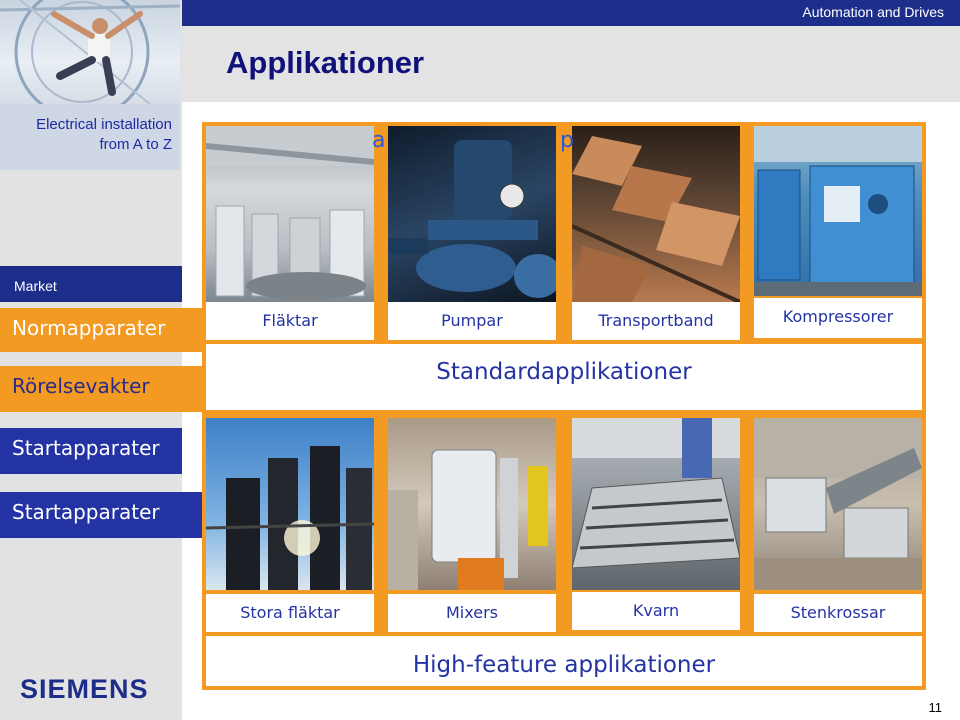 The width and height of the screenshot is (960, 720). What do you see at coordinates (84, 689) in the screenshot?
I see `siemens-logo: SIEMENS` at bounding box center [84, 689].